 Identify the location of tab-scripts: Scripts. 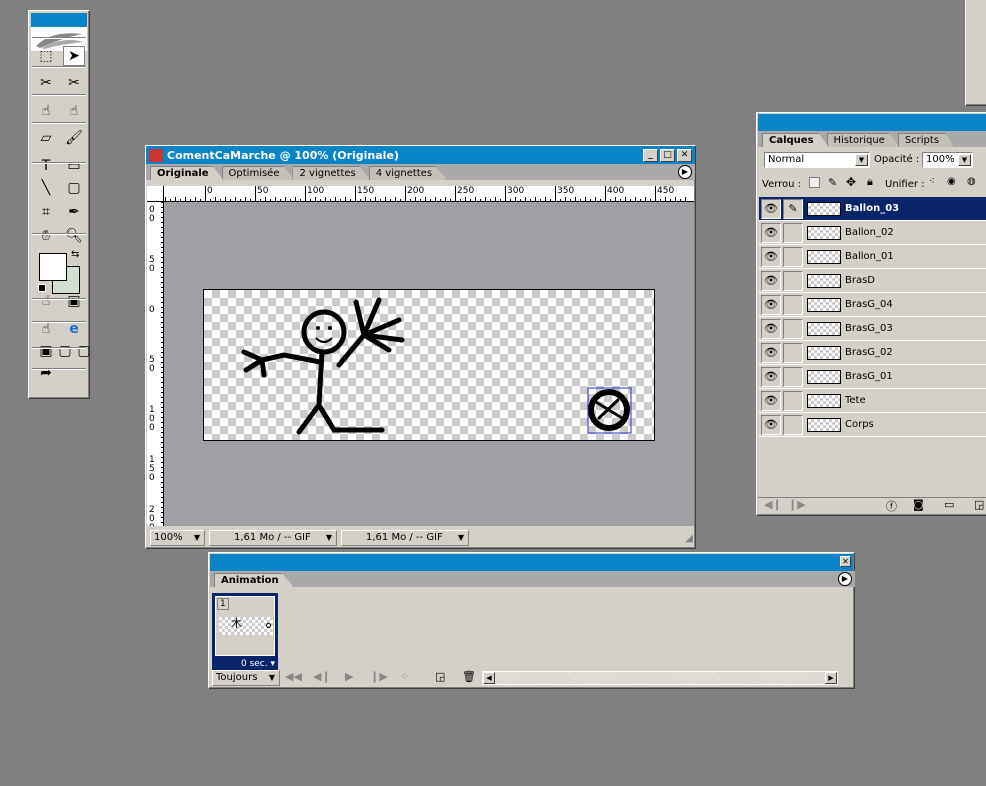
(926, 140).